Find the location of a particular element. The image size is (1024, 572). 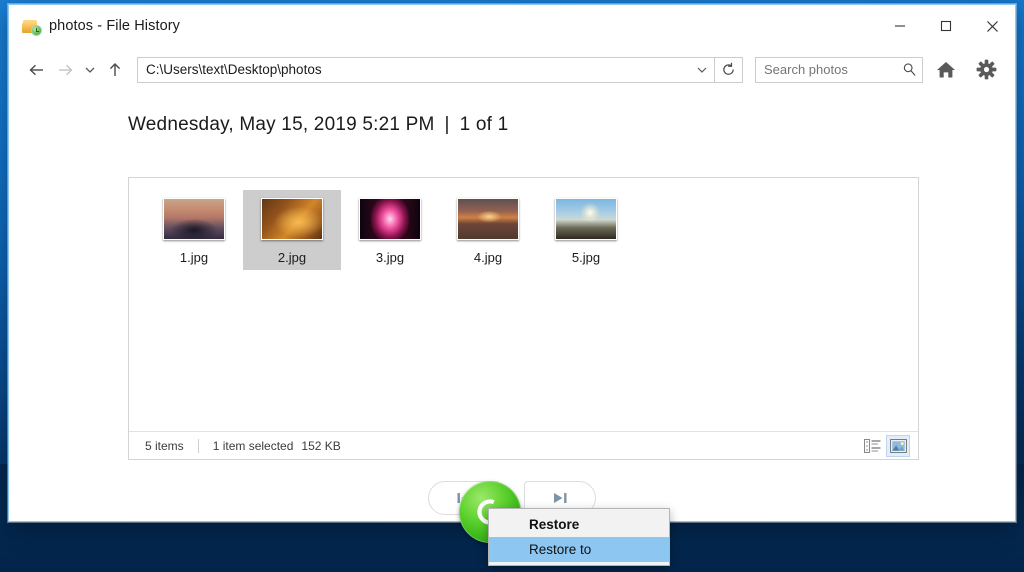

details-view-button is located at coordinates (872, 446).